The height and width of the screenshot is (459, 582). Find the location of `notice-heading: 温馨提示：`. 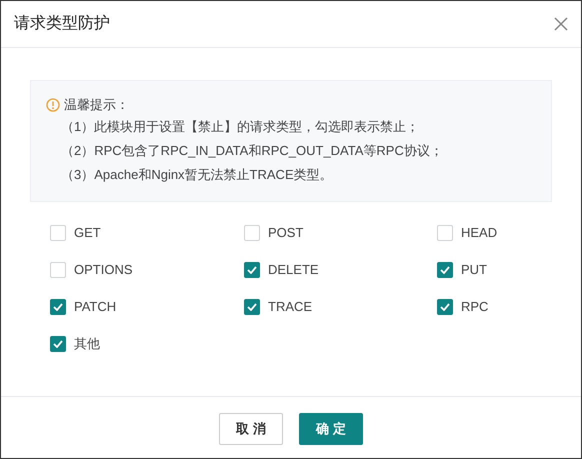

notice-heading: 温馨提示： is located at coordinates (96, 105).